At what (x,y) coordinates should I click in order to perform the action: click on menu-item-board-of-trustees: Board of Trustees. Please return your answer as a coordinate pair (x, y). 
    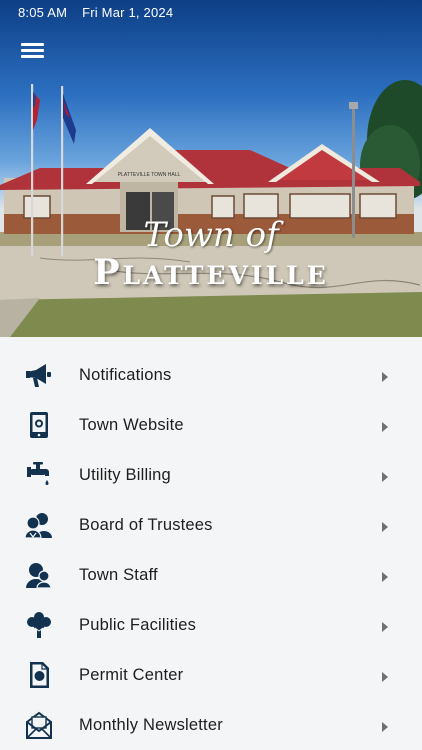
    Looking at the image, I should click on (211, 525).